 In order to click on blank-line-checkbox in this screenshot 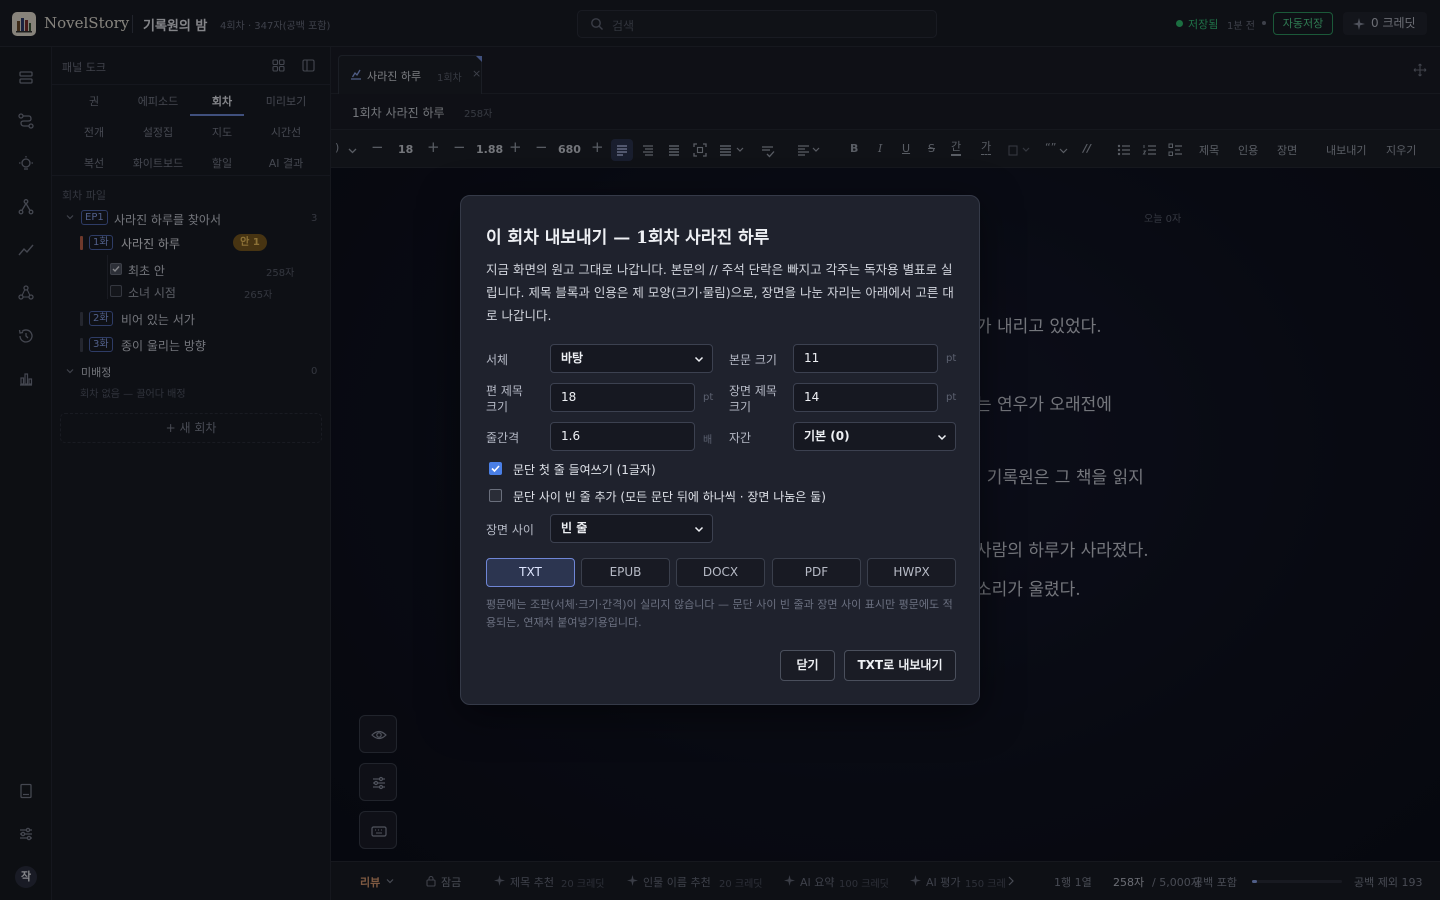, I will do `click(495, 495)`.